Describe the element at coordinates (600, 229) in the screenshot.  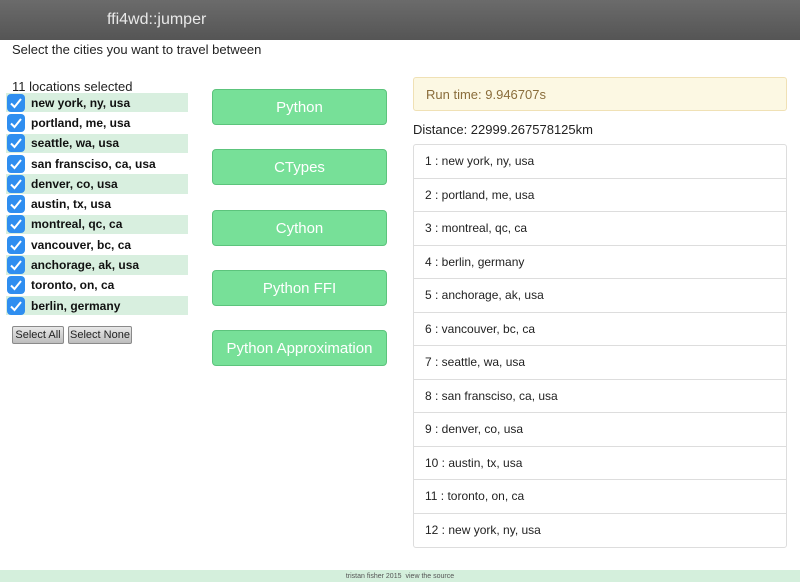
I see `route-item: 3 : montreal, qc, ca` at that location.